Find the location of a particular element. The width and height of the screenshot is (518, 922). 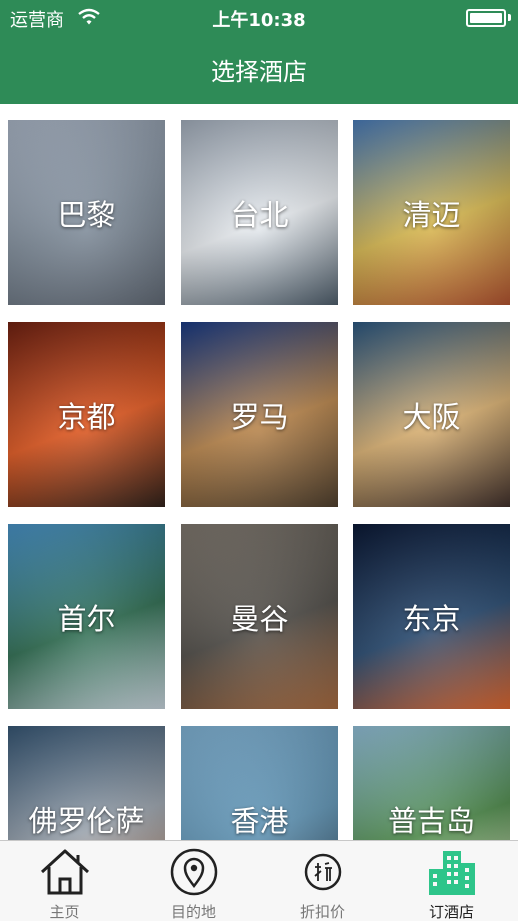

tab-home-label: 主页 is located at coordinates (64, 912).